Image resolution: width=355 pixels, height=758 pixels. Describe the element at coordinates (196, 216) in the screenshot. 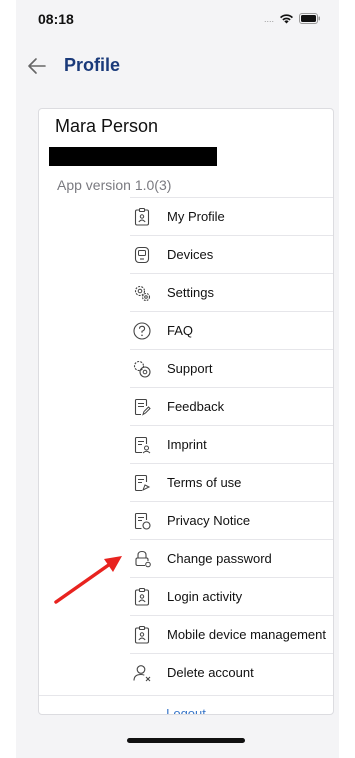

I see `menu-item-label: My Profile` at that location.